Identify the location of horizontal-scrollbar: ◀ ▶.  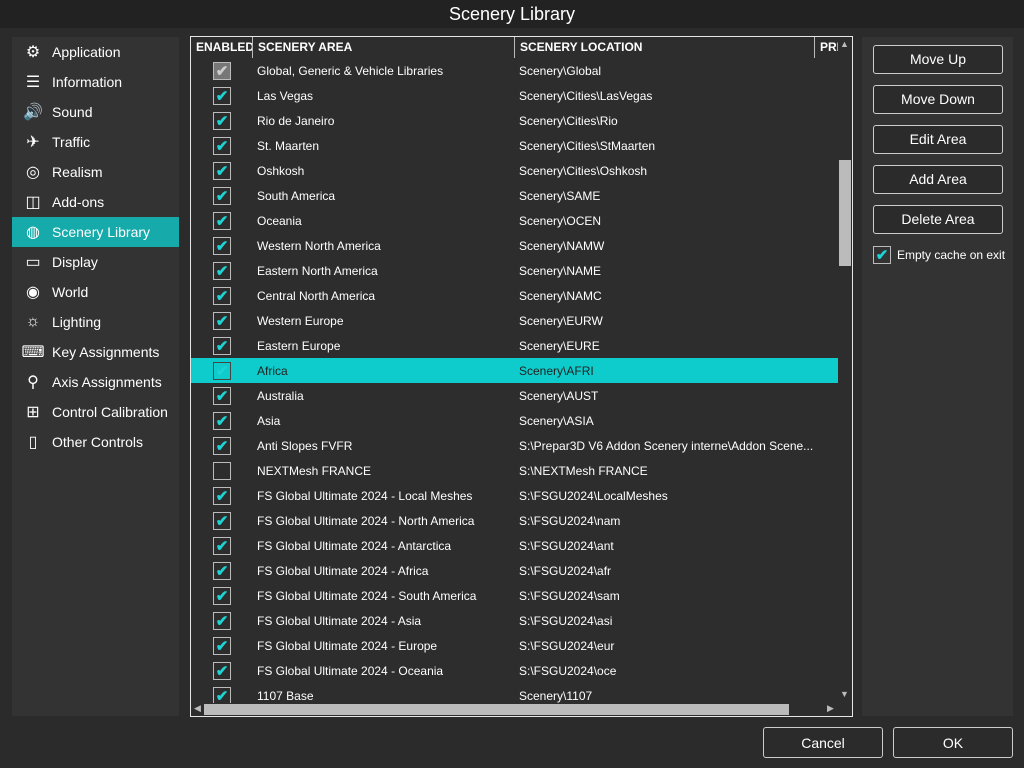
(521, 709).